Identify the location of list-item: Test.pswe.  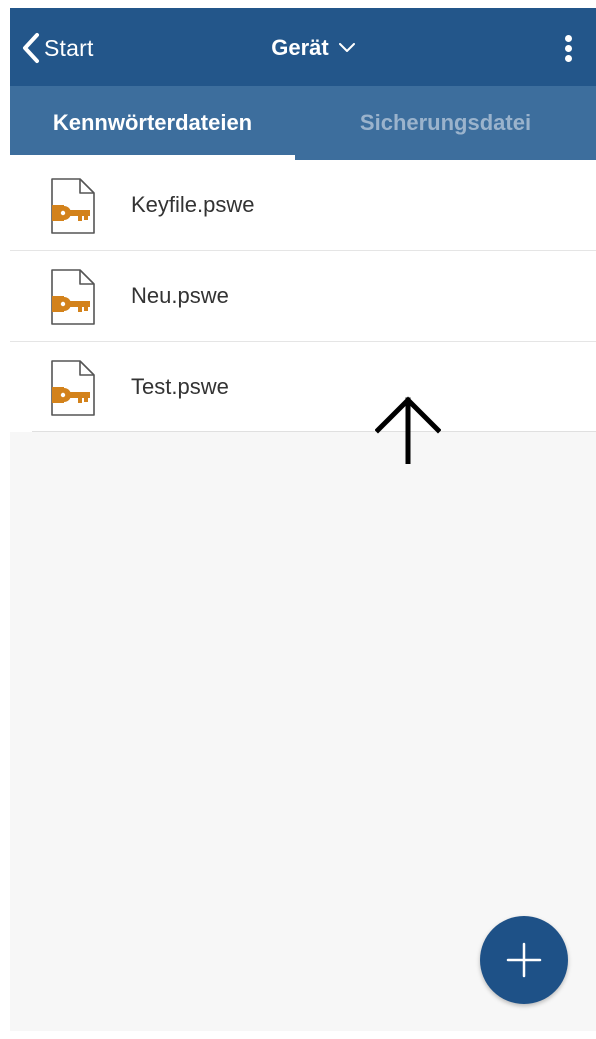
(303, 387).